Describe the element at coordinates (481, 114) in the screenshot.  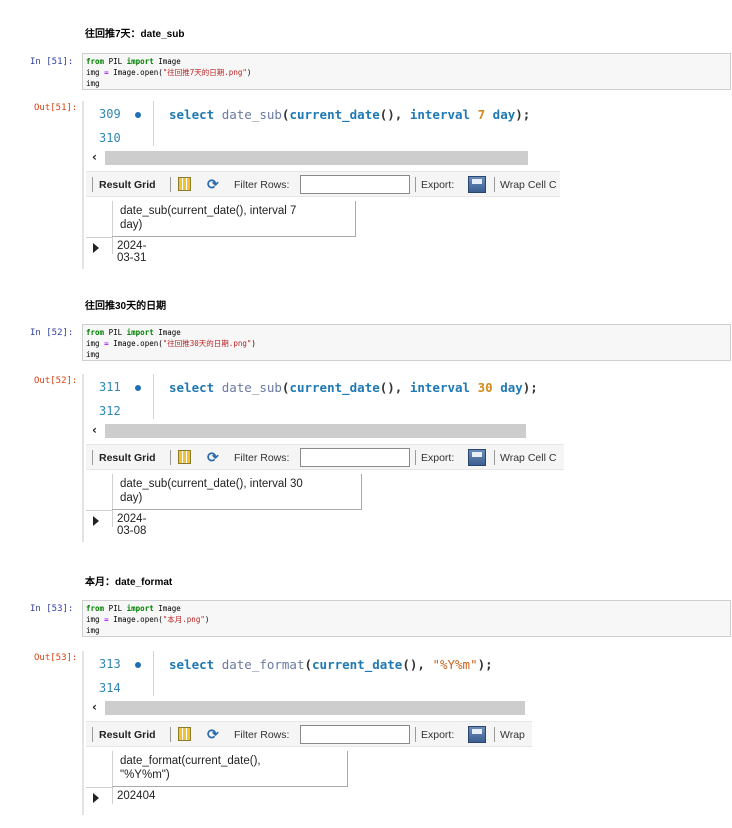
I see `sql-number: 7` at that location.